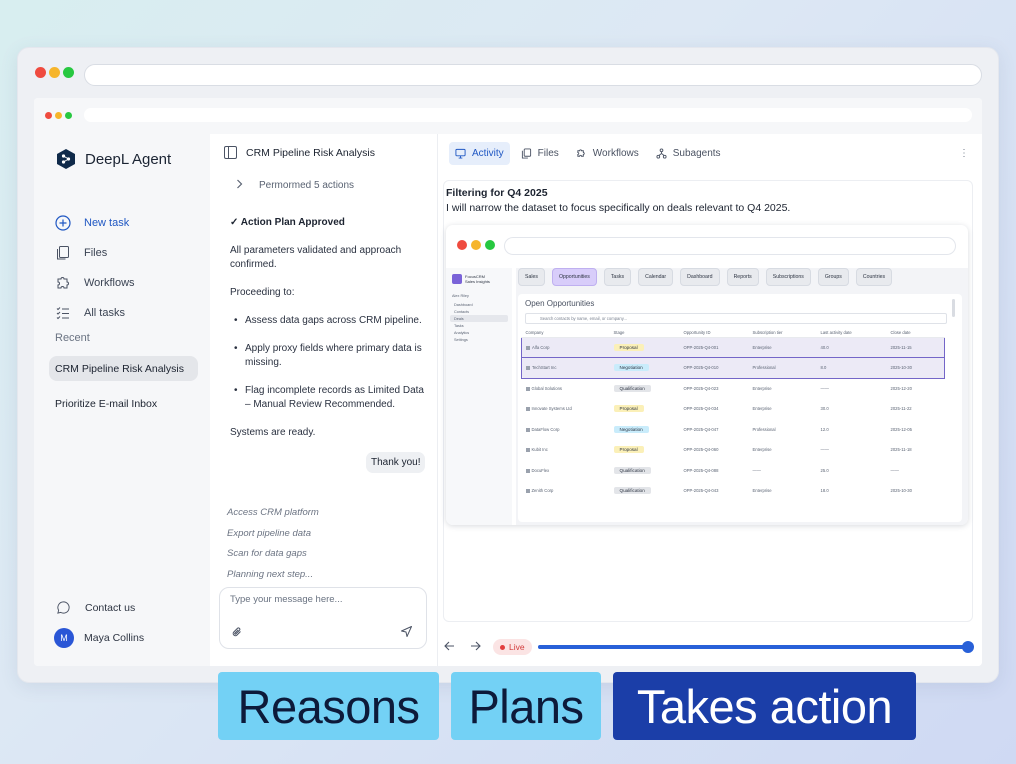 The image size is (1016, 764). Describe the element at coordinates (964, 153) in the screenshot. I see `more-options-icon: ⋮` at that location.